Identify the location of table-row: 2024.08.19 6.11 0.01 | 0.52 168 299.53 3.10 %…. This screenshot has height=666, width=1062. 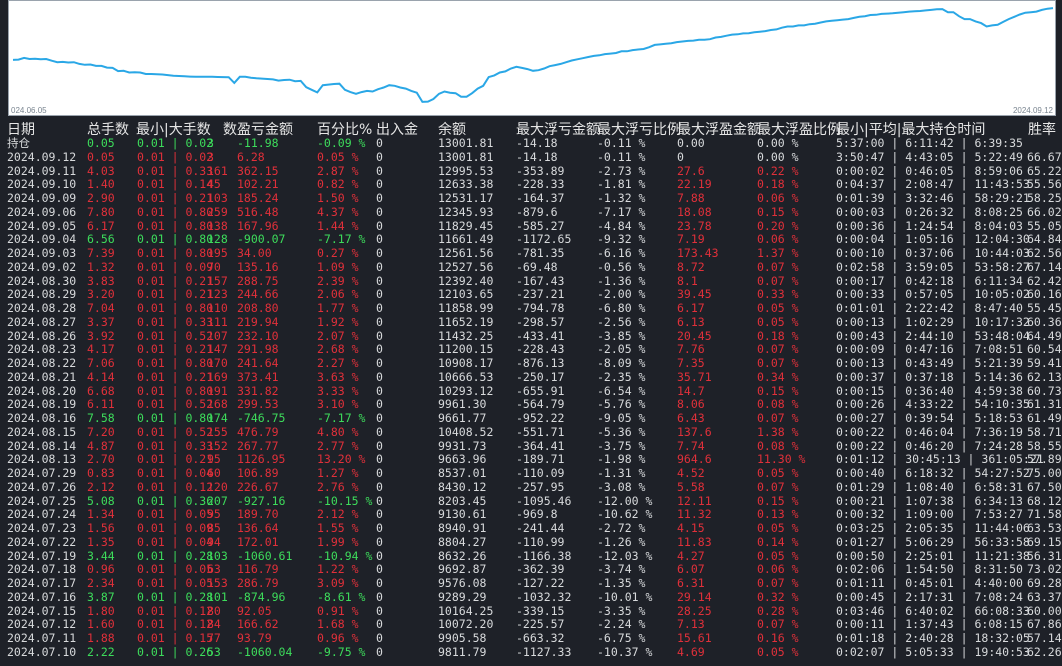
(531, 405).